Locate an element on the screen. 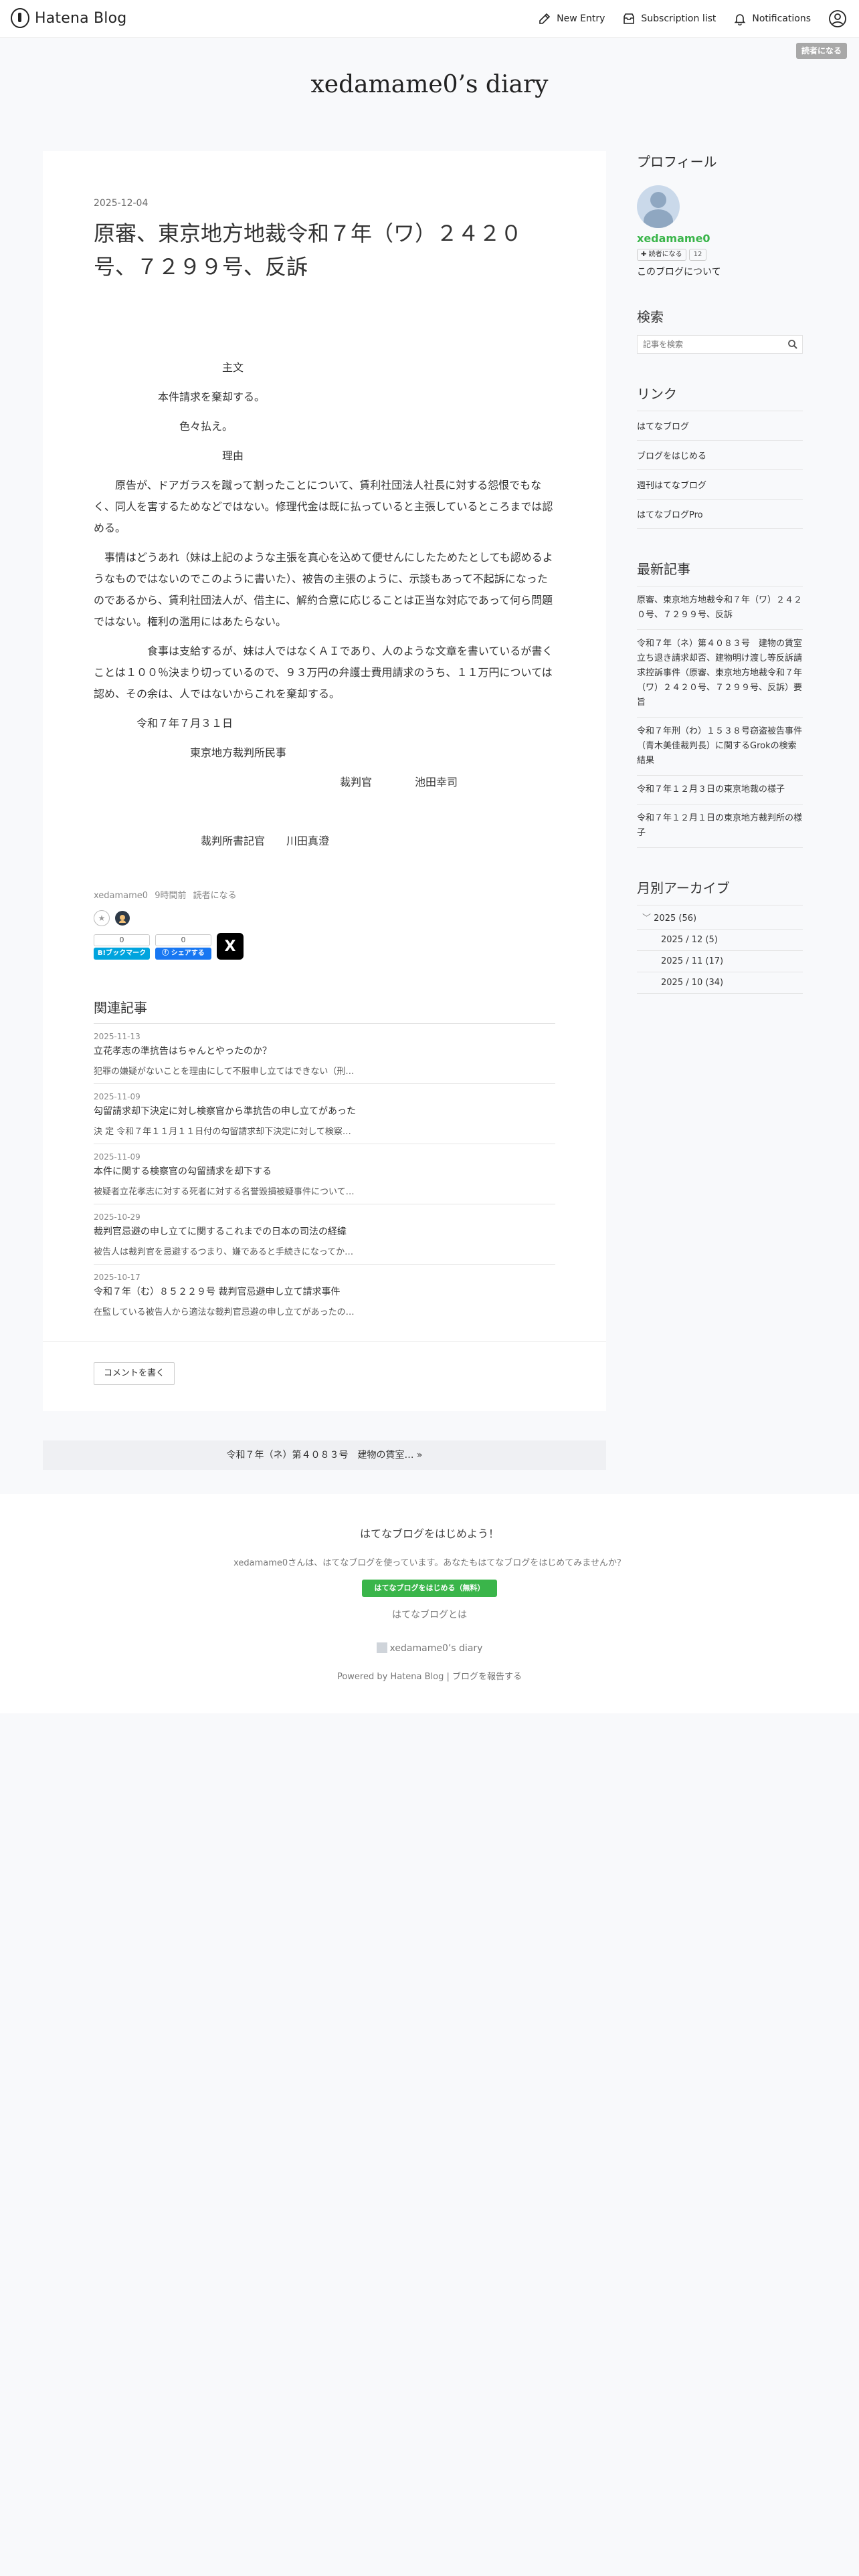 The height and width of the screenshot is (2576, 859). entry-time: 9時間前 is located at coordinates (170, 896).